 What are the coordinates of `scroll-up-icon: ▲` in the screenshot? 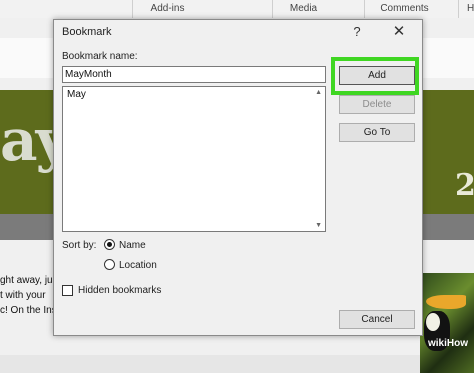 It's located at (318, 92).